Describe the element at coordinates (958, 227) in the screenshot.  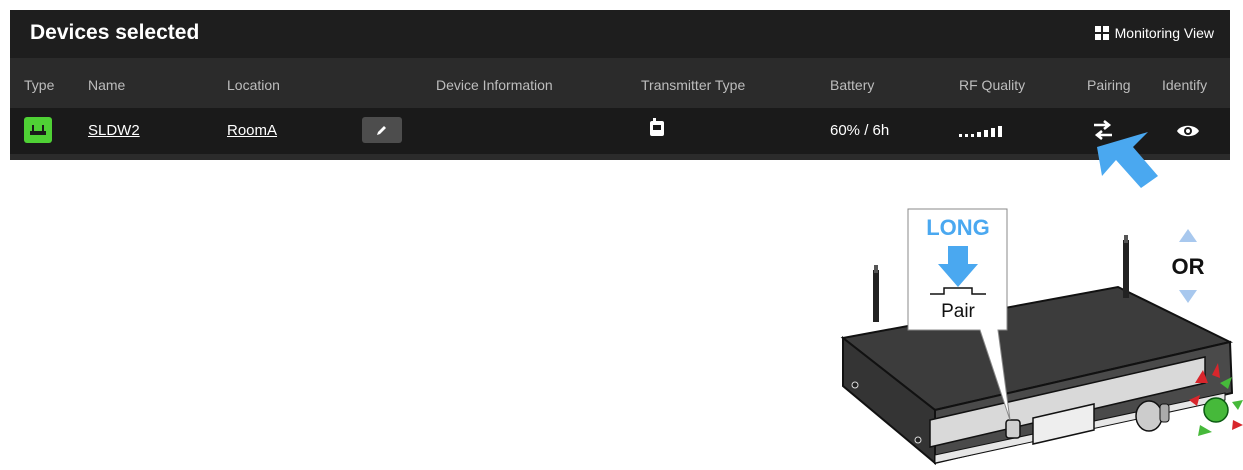
I see `long-press-label: LONG` at that location.